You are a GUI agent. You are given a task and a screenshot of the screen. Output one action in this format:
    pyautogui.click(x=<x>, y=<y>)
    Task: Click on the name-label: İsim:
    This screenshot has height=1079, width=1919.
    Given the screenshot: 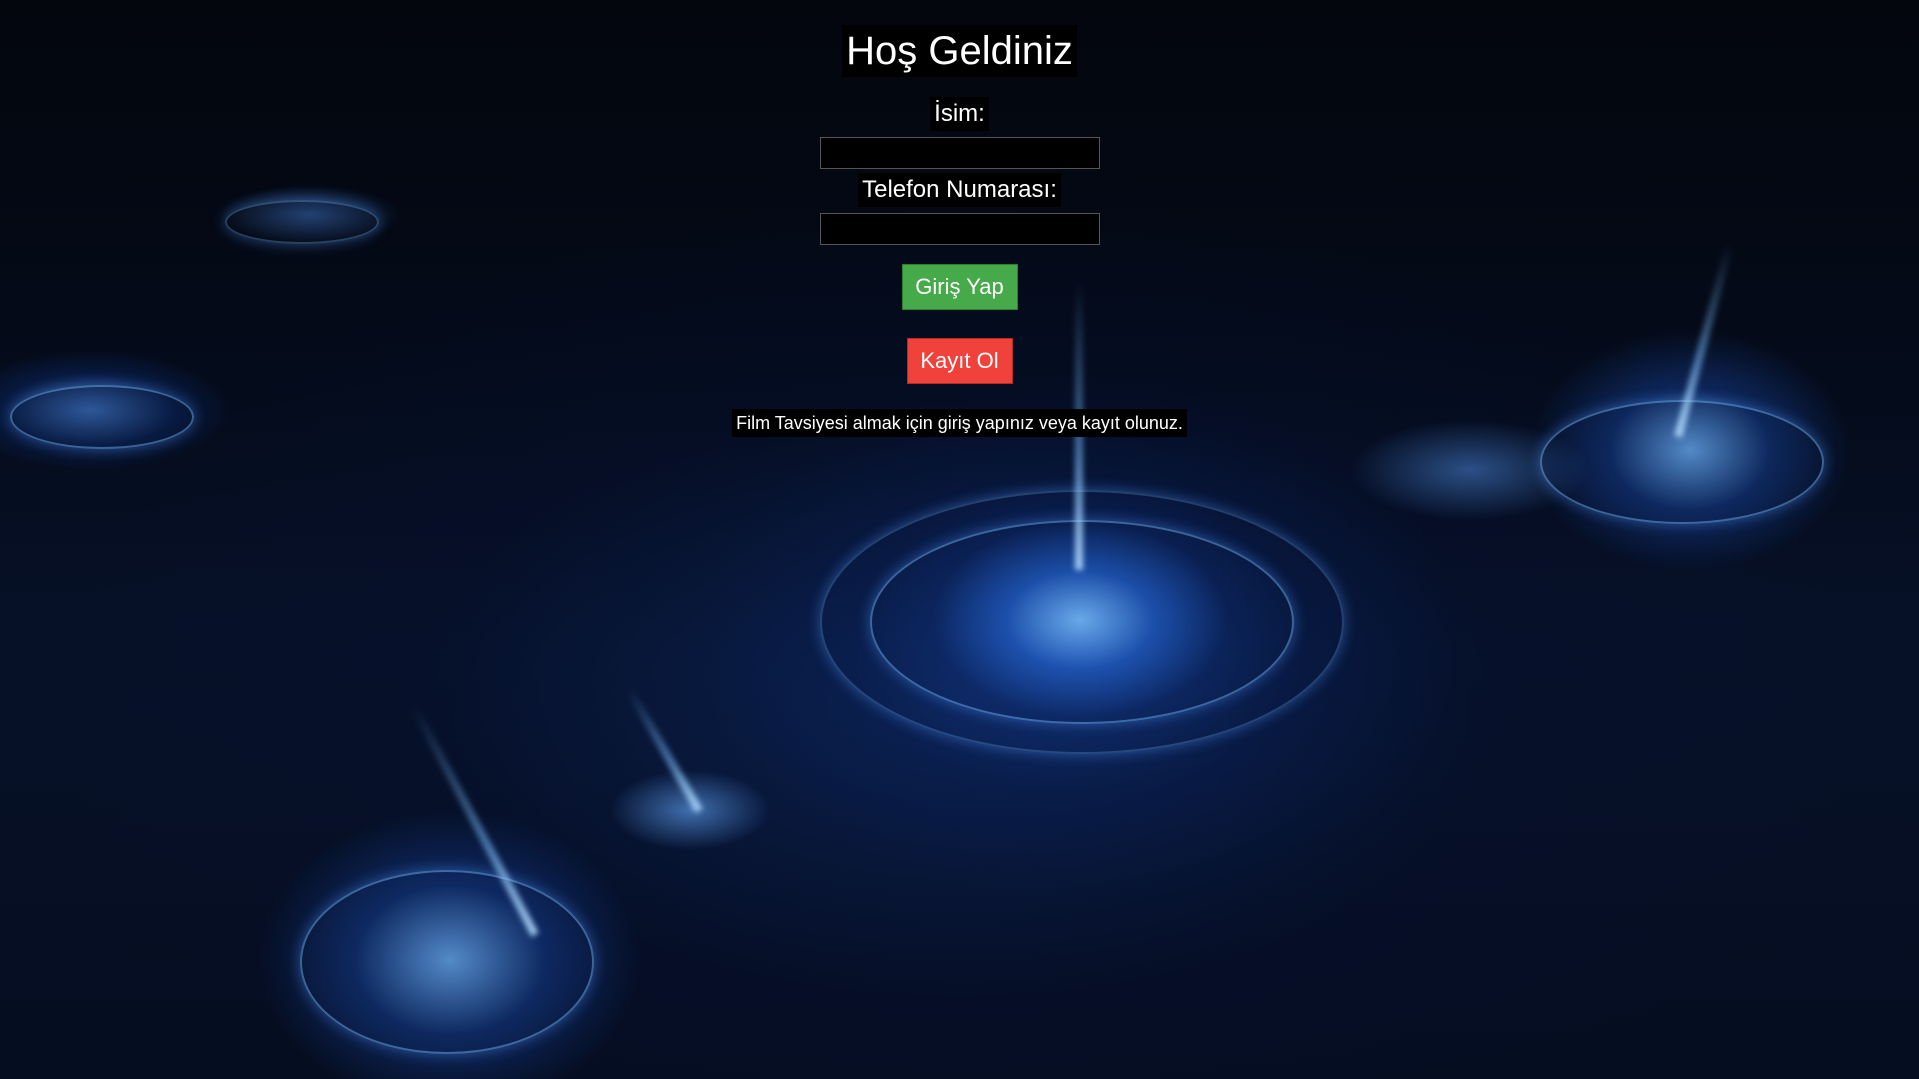 What is the action you would take?
    pyautogui.click(x=959, y=114)
    